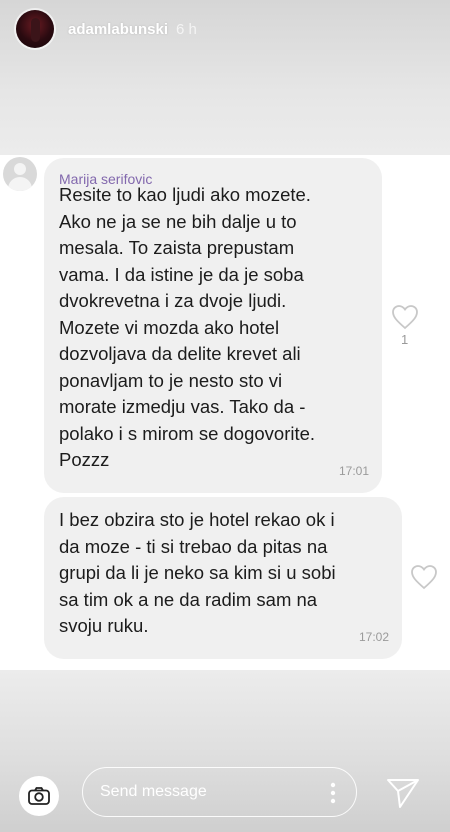  What do you see at coordinates (186, 29) in the screenshot?
I see `story-time: 6 h` at bounding box center [186, 29].